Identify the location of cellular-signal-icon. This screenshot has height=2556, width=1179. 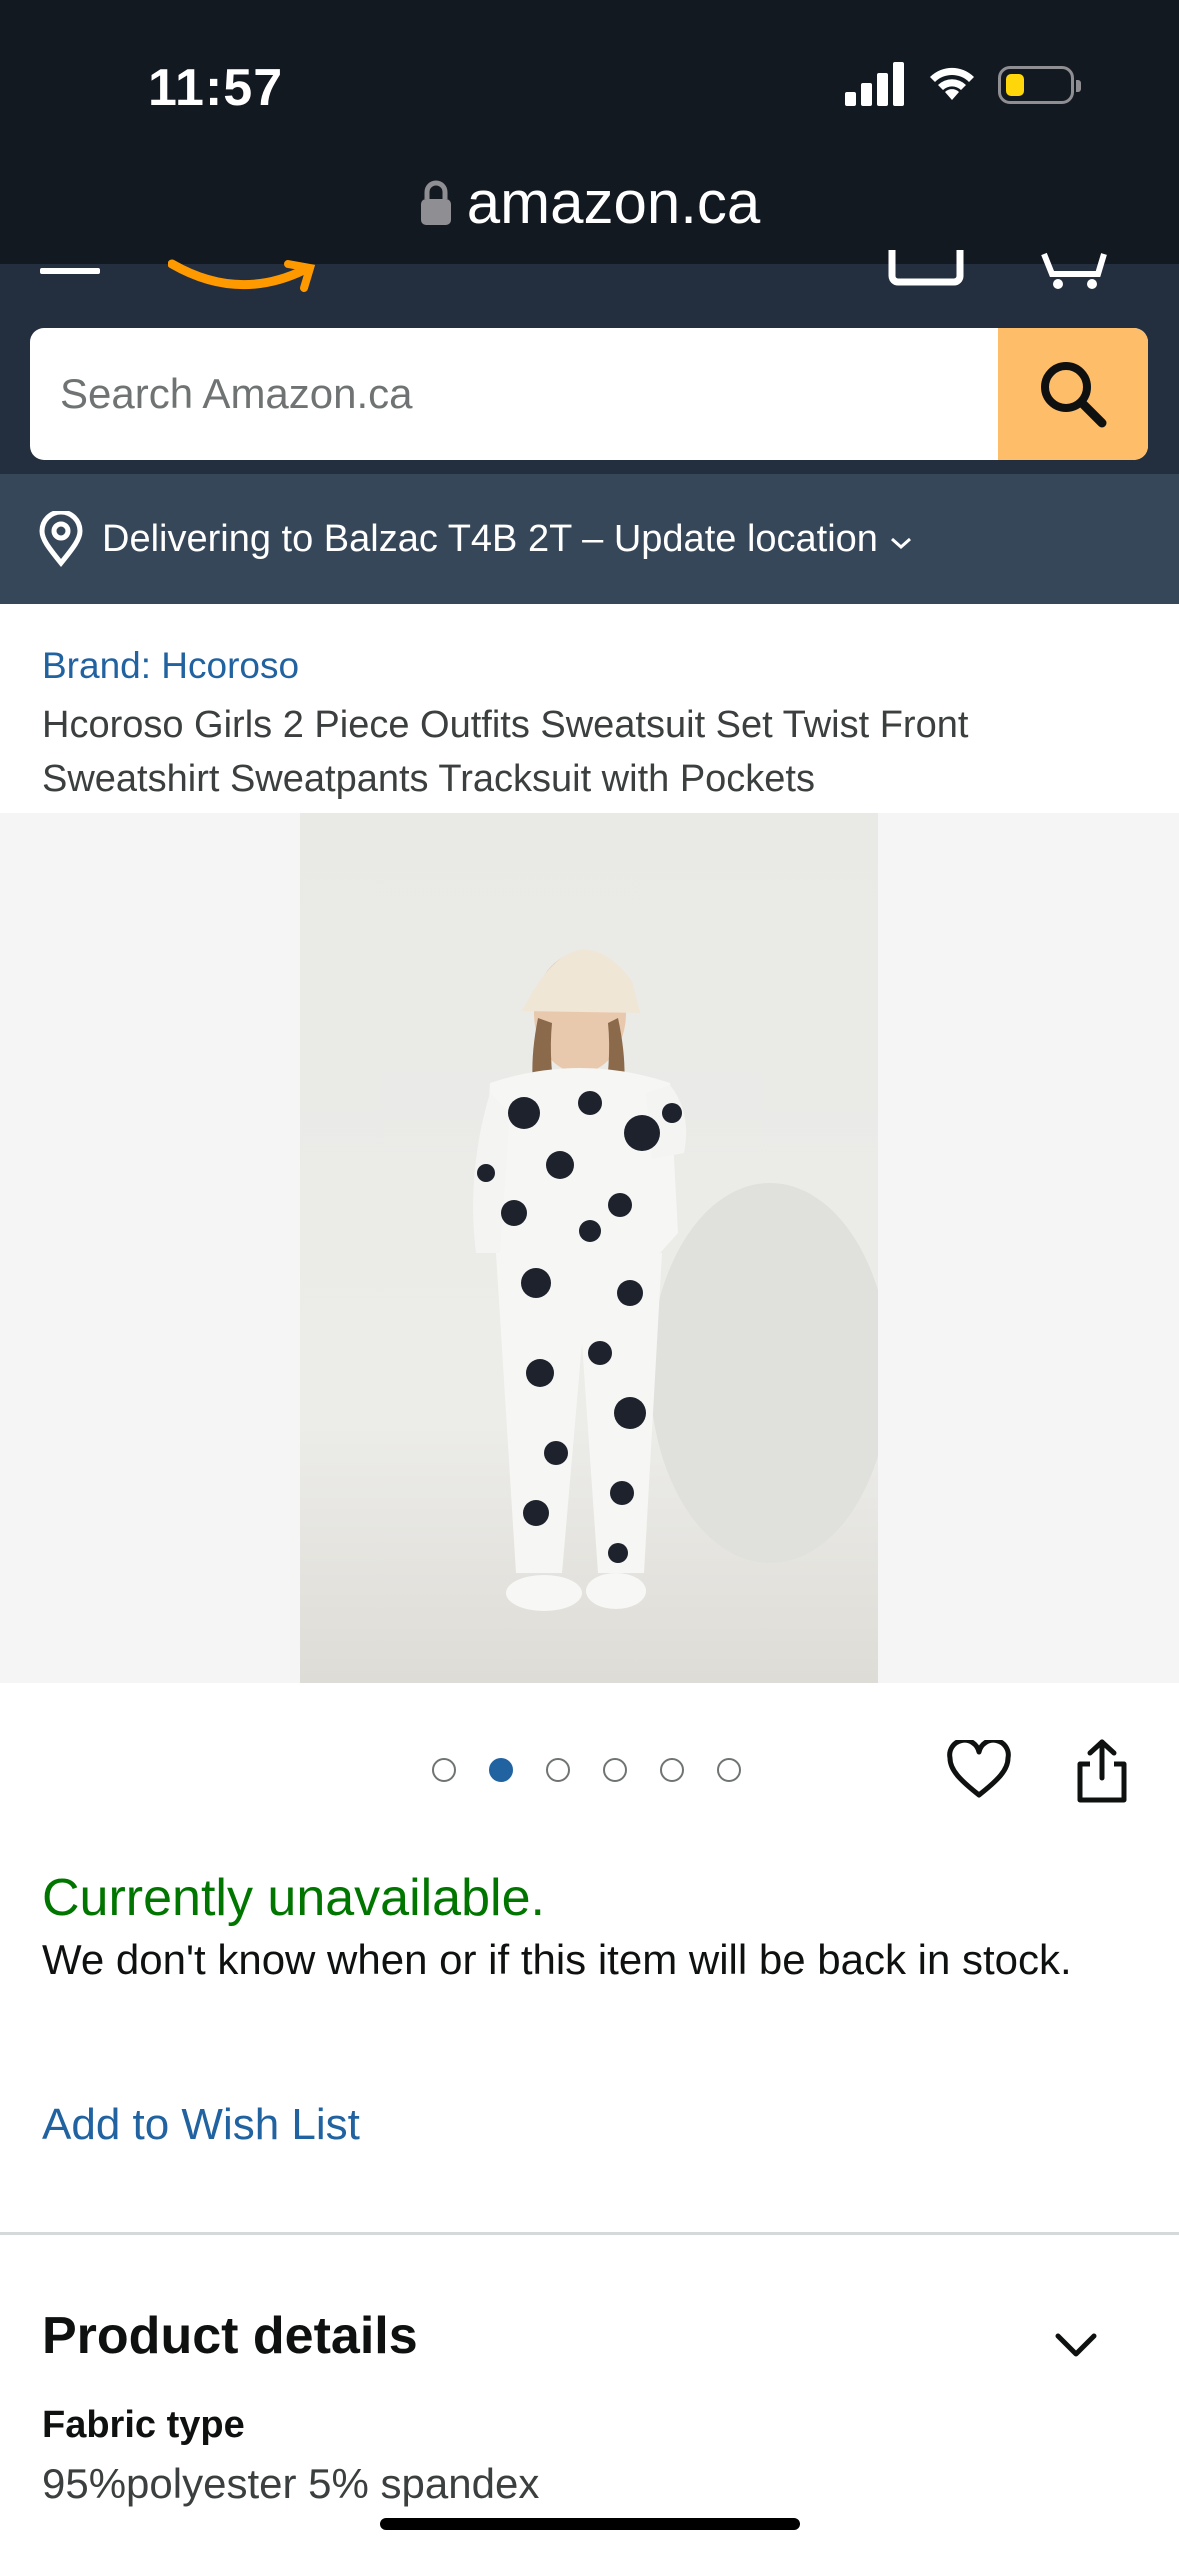
(874, 84).